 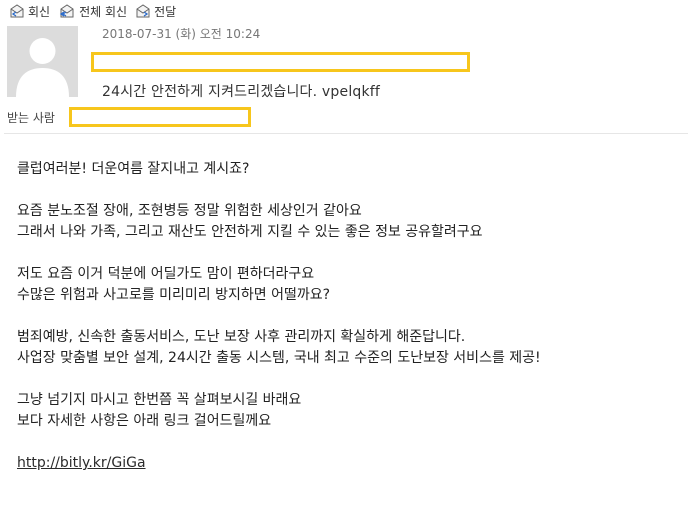 What do you see at coordinates (143, 11) in the screenshot?
I see `envelope-forward-icon` at bounding box center [143, 11].